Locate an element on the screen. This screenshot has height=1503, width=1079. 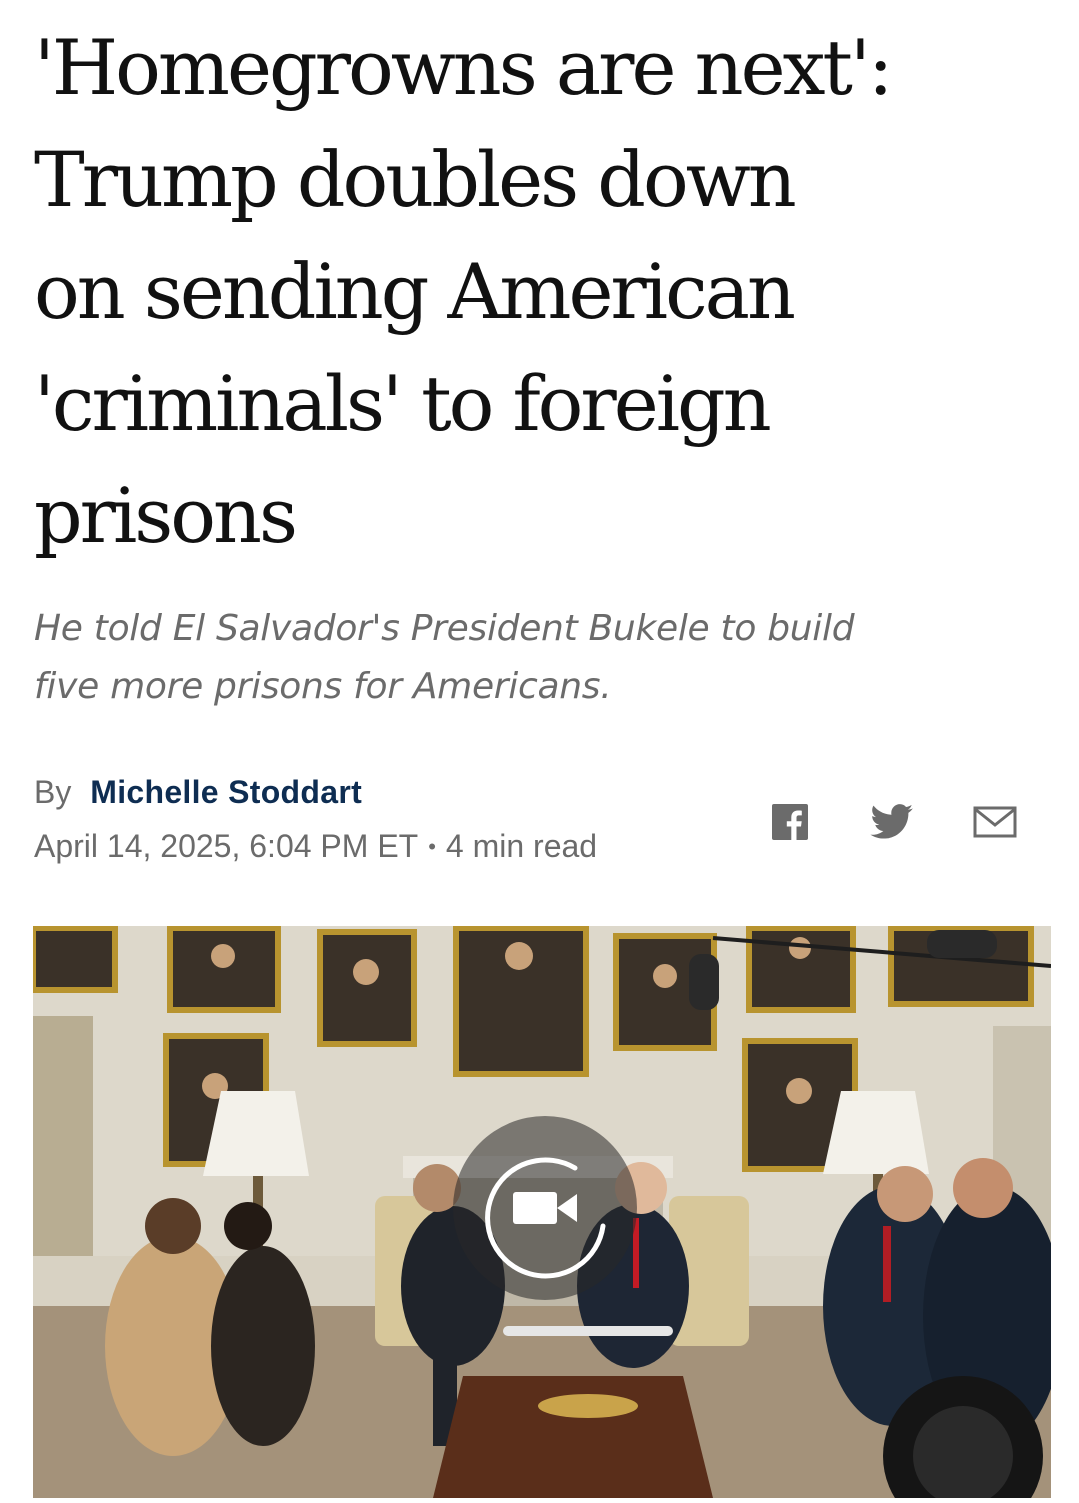
twitter-icon is located at coordinates (891, 821).